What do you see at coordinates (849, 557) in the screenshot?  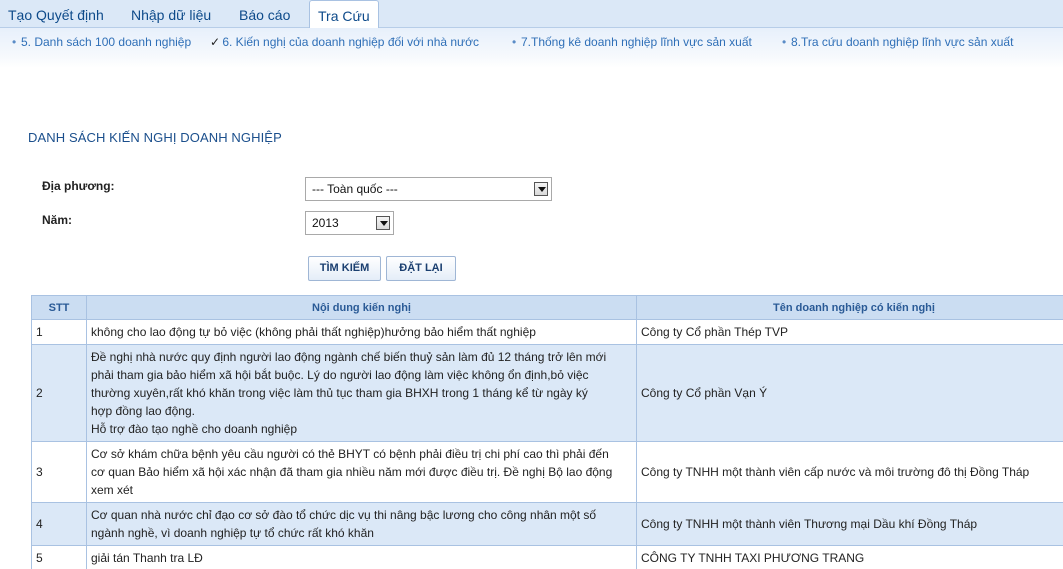 I see `row-company: CÔNG TY TNHH TAXI PHƯƠNG TRANG` at bounding box center [849, 557].